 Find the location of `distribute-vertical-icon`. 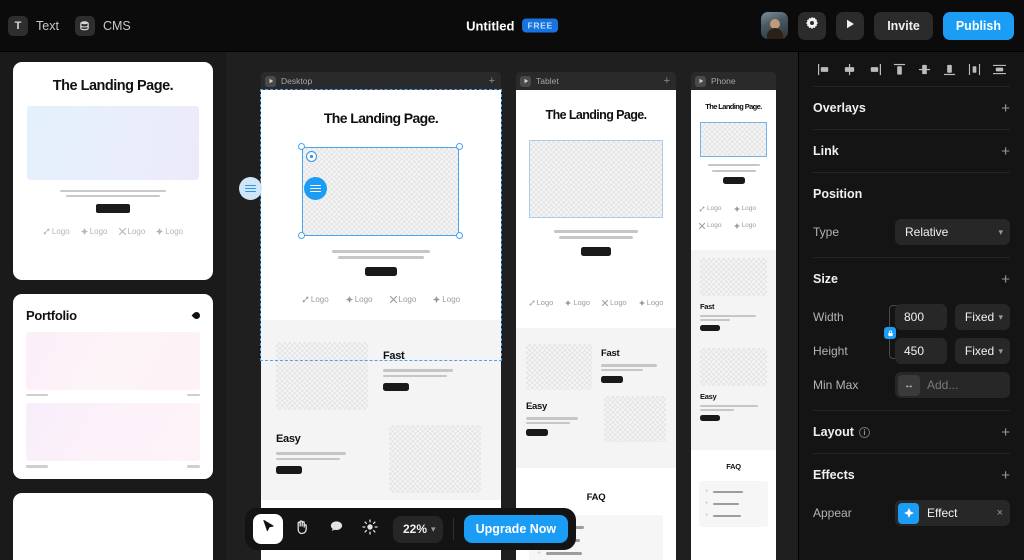

distribute-vertical-icon is located at coordinates (999, 69).